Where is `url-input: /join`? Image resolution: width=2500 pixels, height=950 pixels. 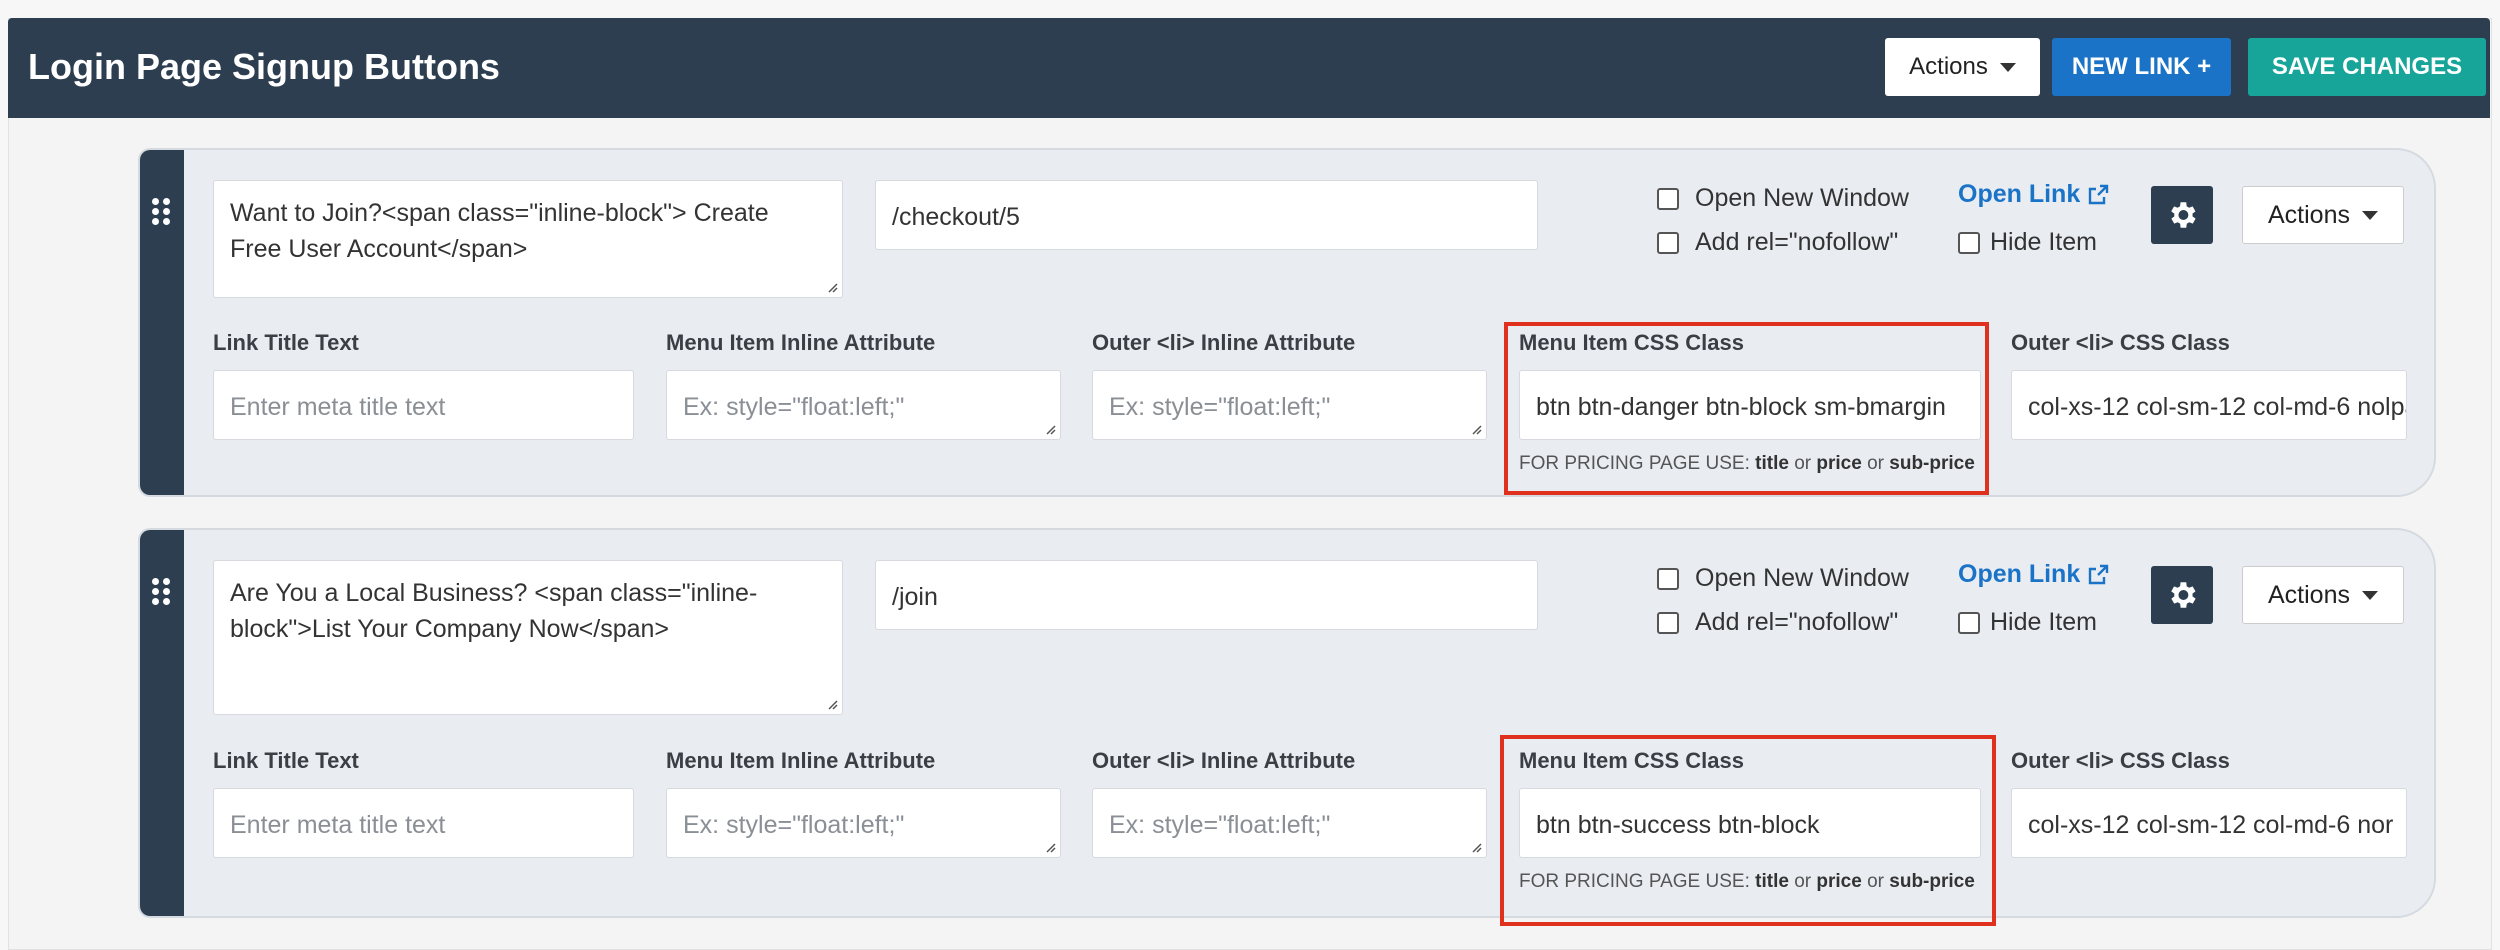 url-input: /join is located at coordinates (1206, 595).